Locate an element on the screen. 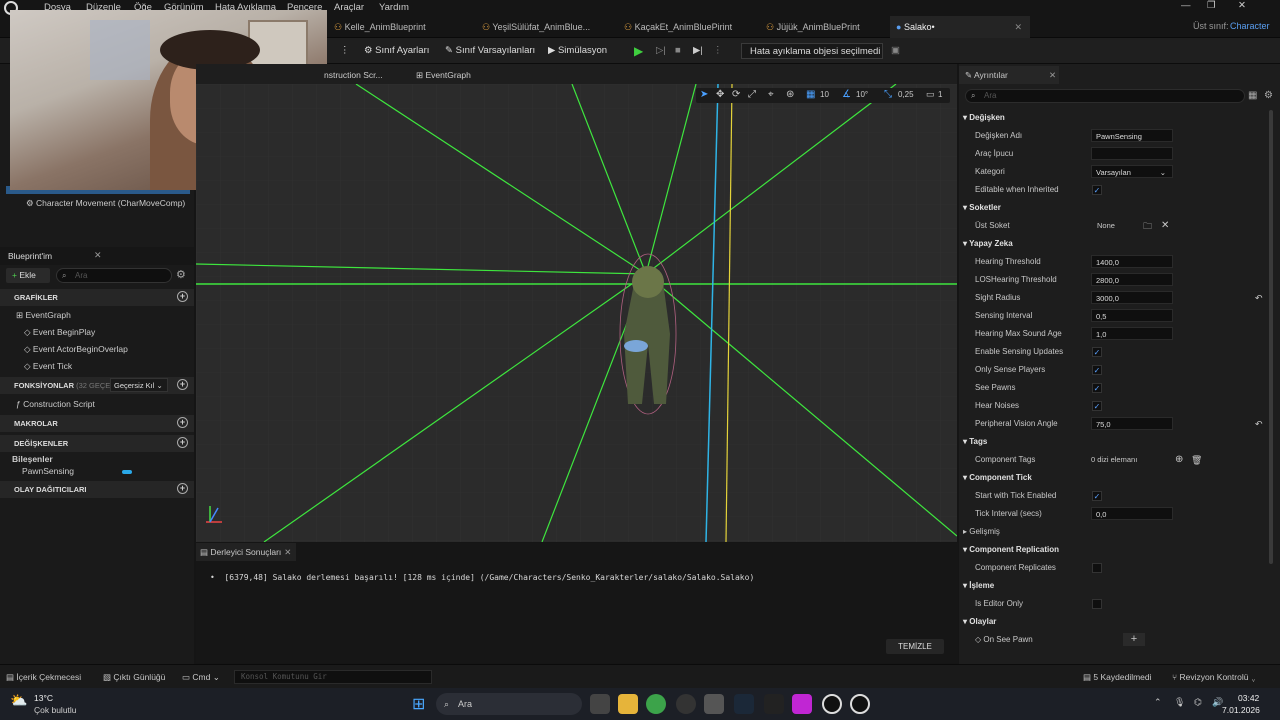 The height and width of the screenshot is (720, 1280). rotate-icon: ⟳ is located at coordinates (736, 94).